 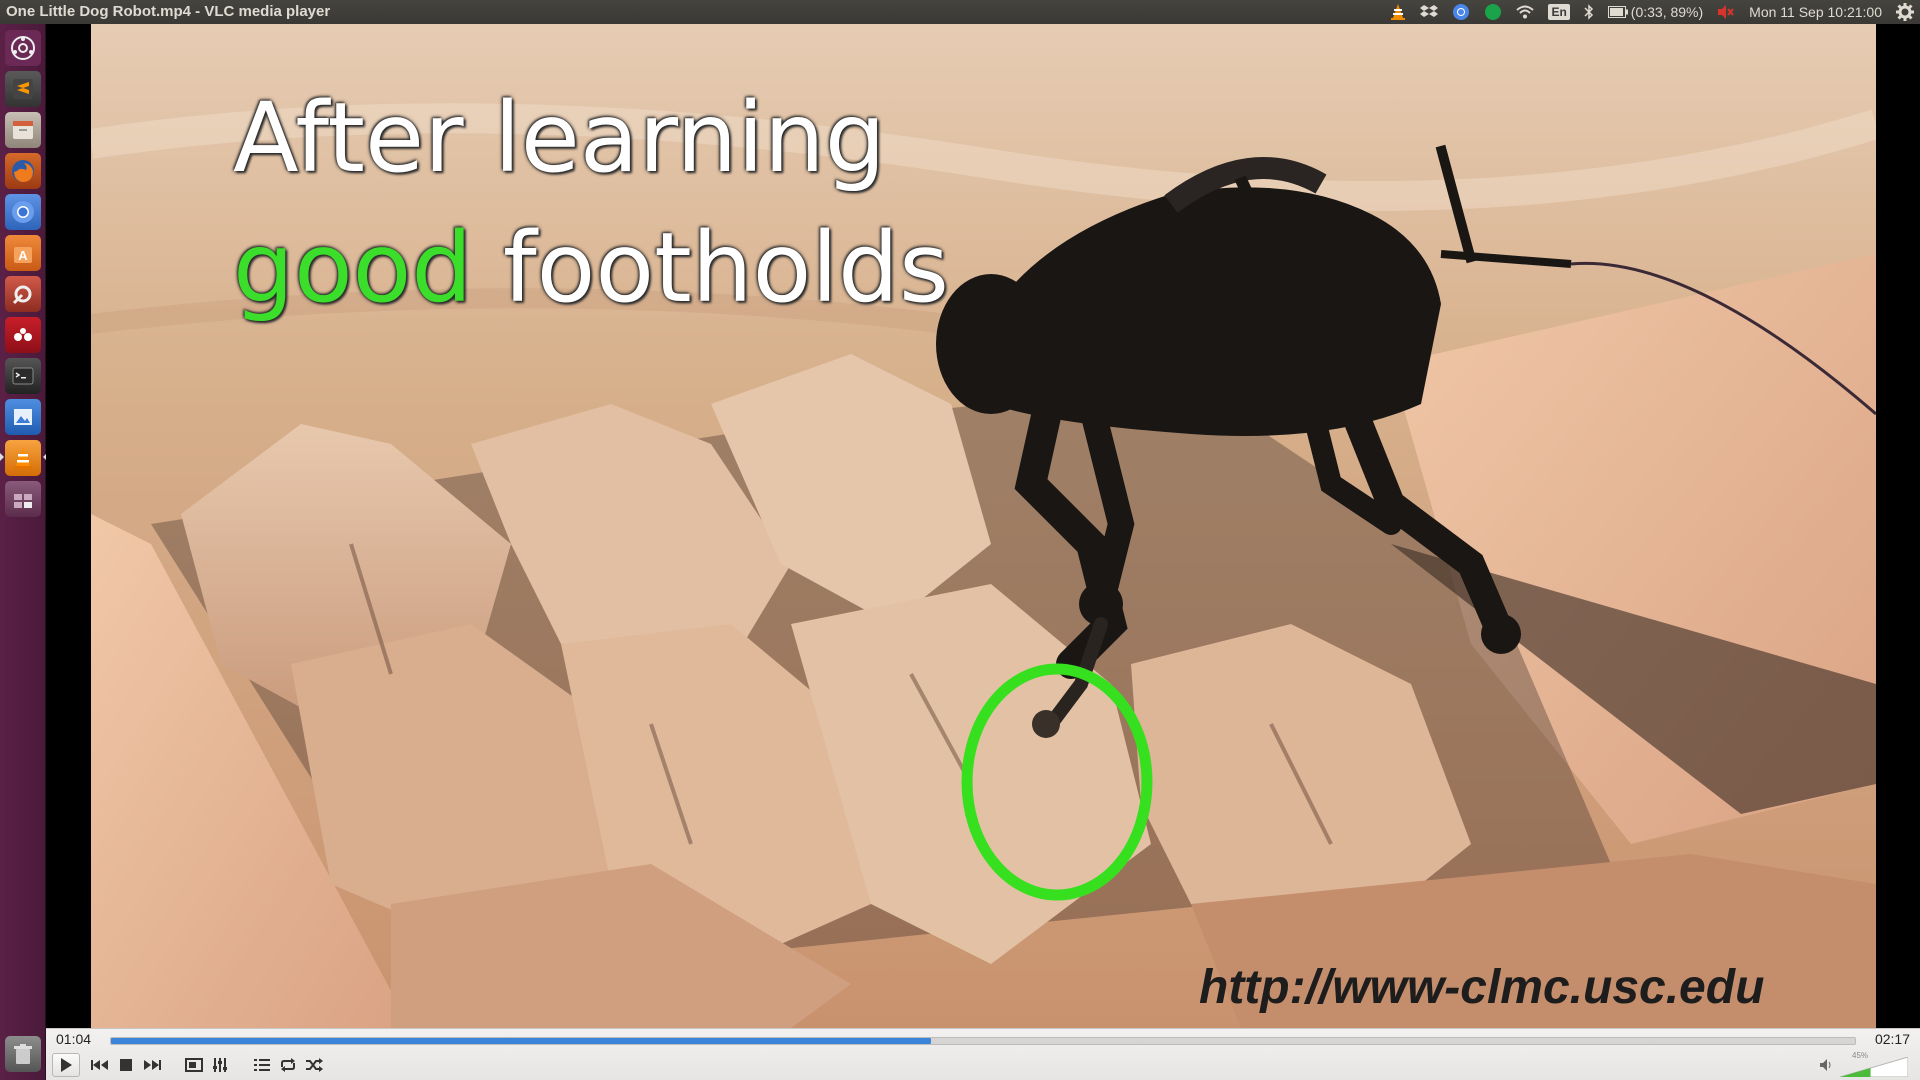 What do you see at coordinates (1874, 1067) in the screenshot?
I see `volume-slider` at bounding box center [1874, 1067].